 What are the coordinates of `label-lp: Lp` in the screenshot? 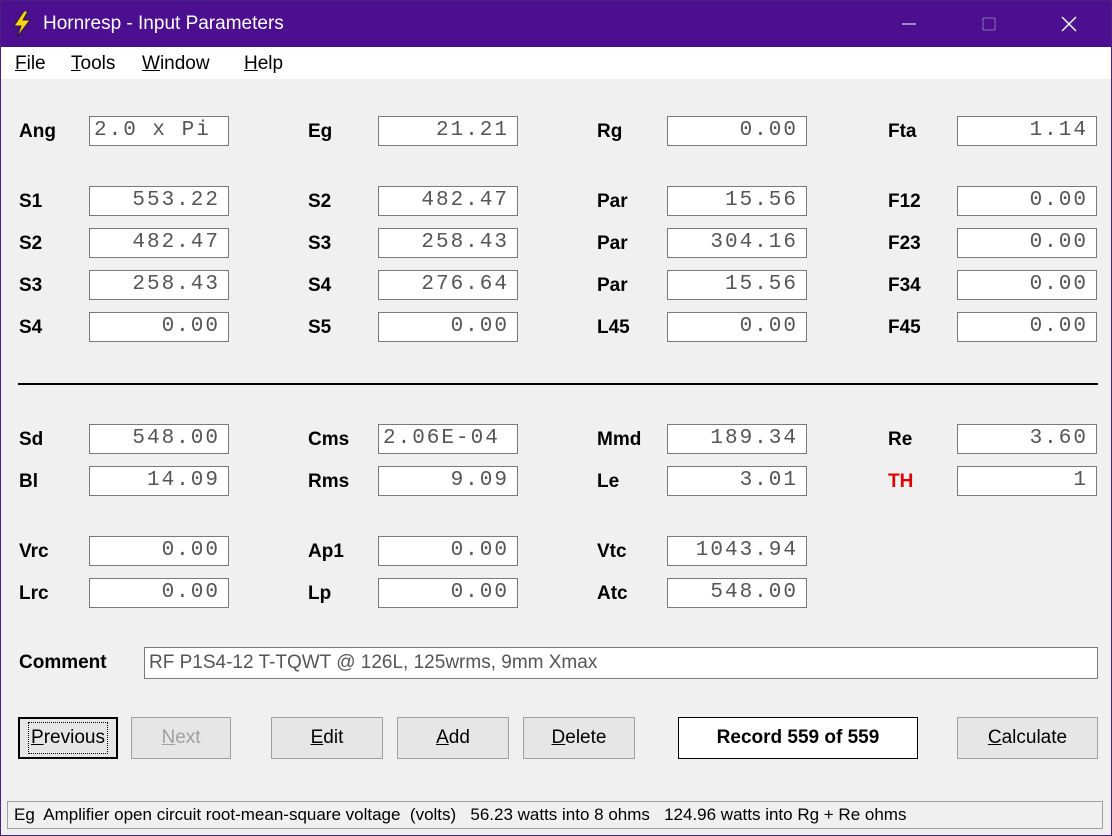 It's located at (320, 593).